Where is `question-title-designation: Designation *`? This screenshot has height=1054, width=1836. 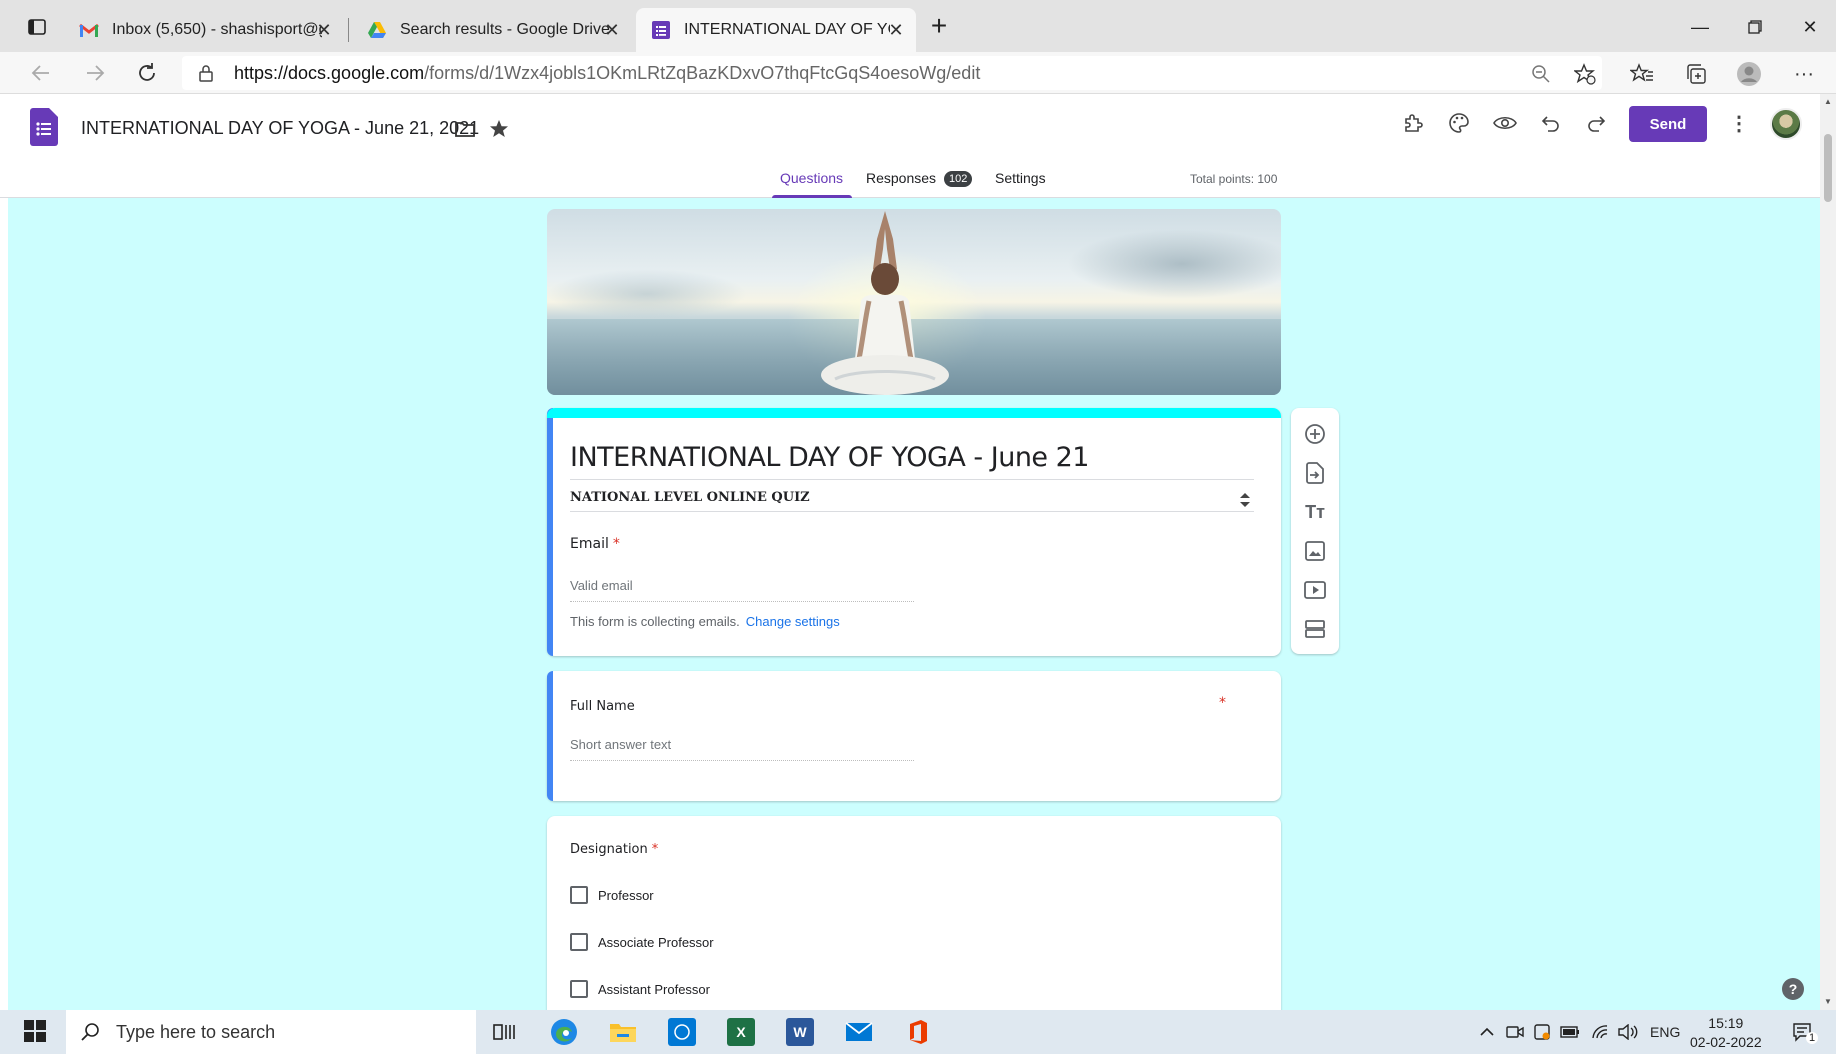 question-title-designation: Designation * is located at coordinates (614, 849).